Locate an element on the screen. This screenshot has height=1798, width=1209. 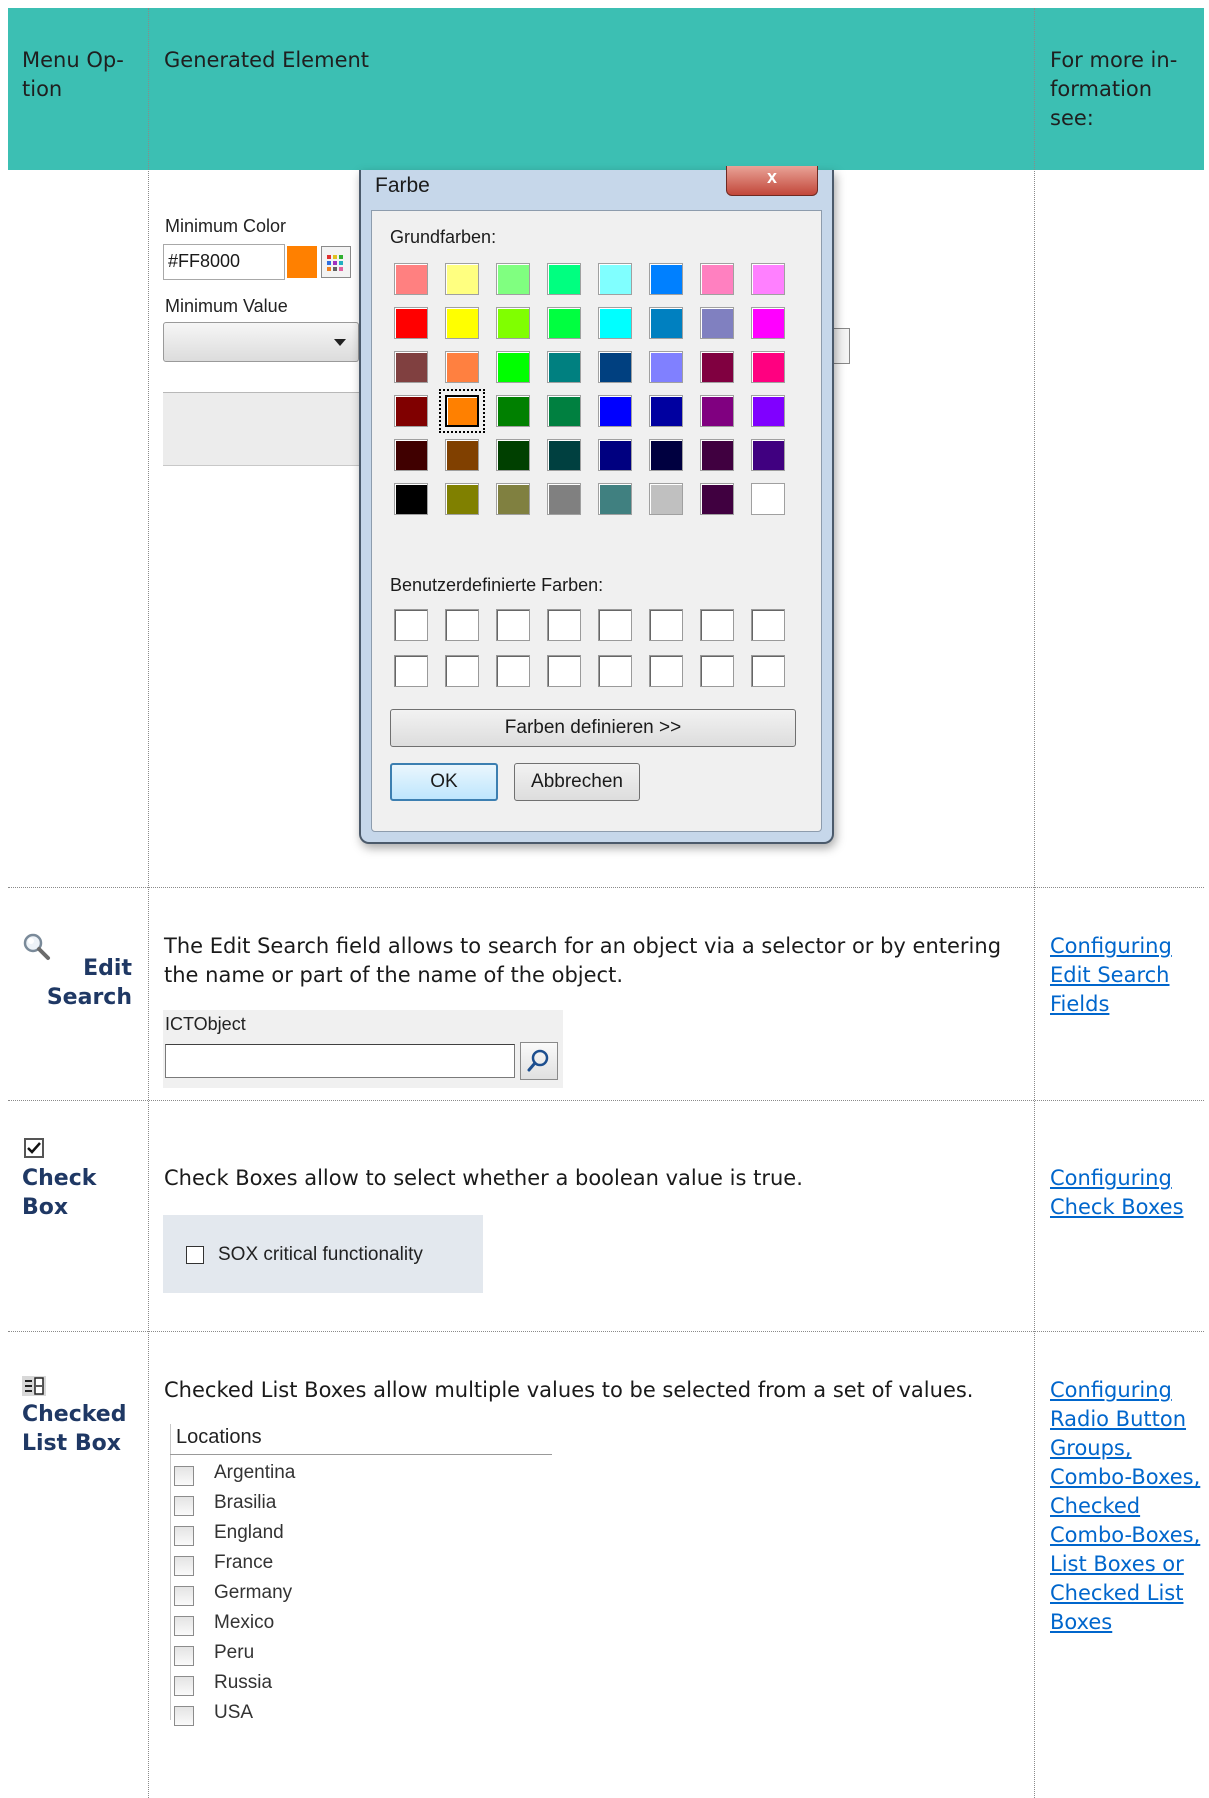
define-colors-button: Farben definieren >> is located at coordinates (593, 728).